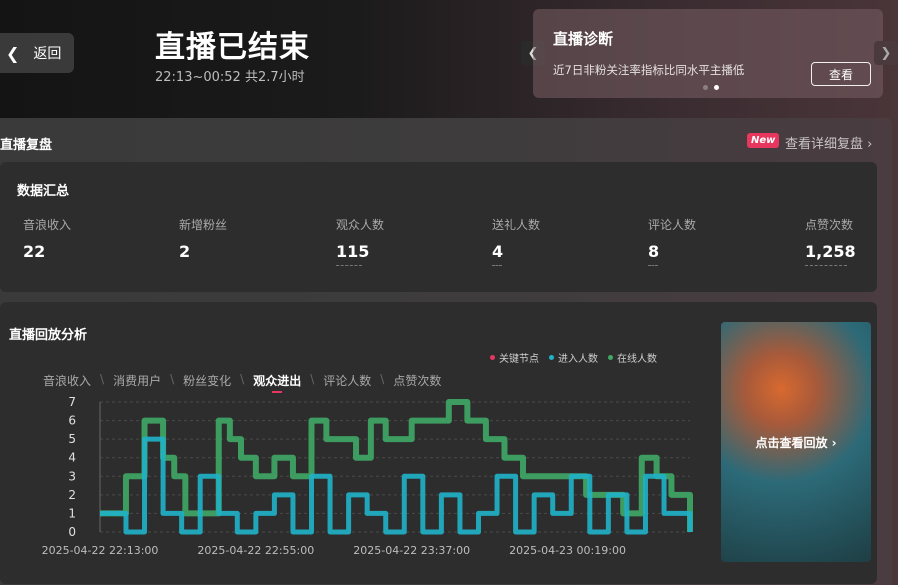 This screenshot has height=585, width=898. Describe the element at coordinates (47, 54) in the screenshot. I see `back-label: 返回` at that location.